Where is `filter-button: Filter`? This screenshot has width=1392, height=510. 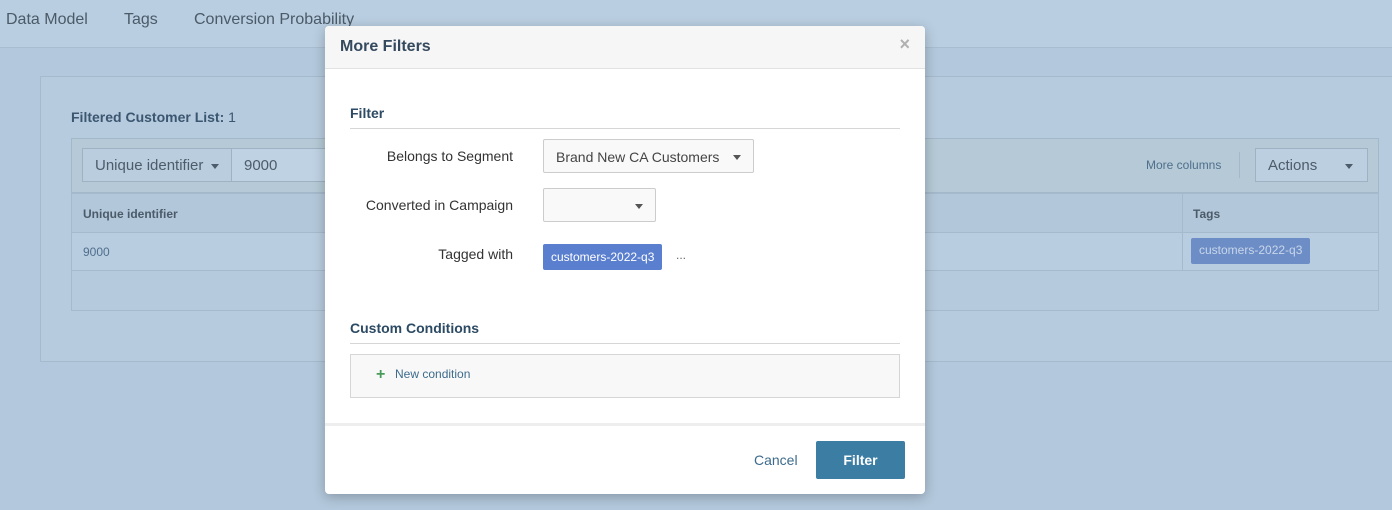
filter-button: Filter is located at coordinates (860, 460).